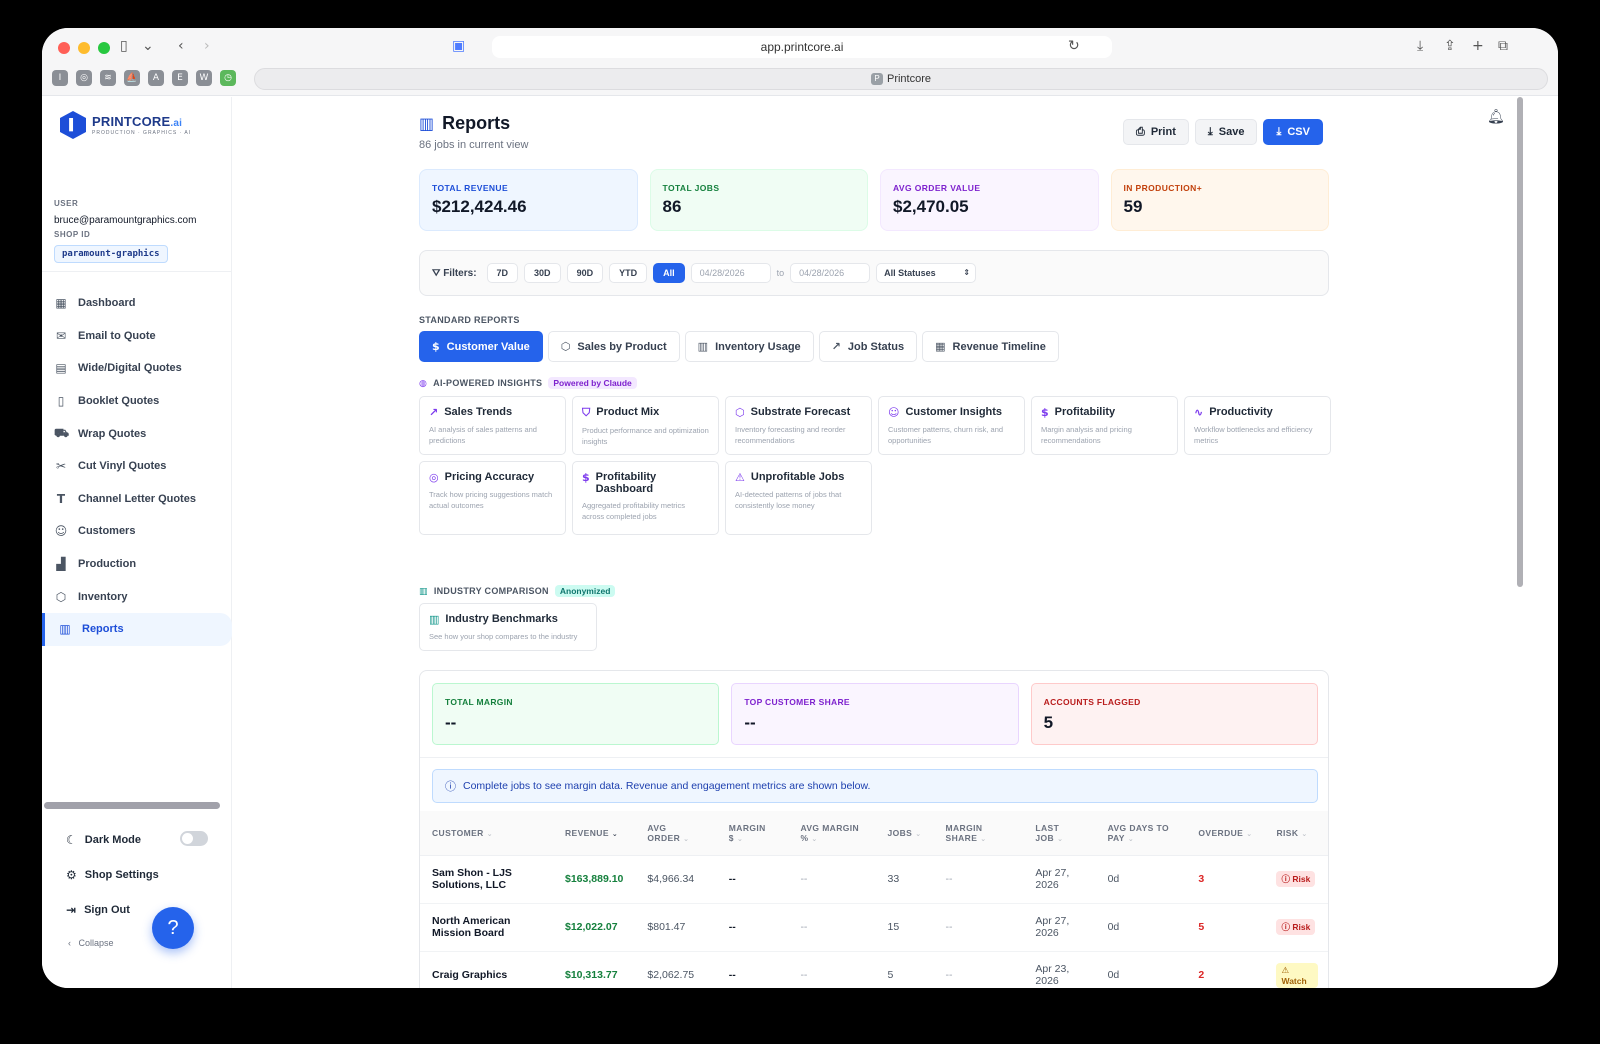 Image resolution: width=1600 pixels, height=1044 pixels. I want to click on sidebar-item-dashboard: ▦ Dashboard, so click(137, 303).